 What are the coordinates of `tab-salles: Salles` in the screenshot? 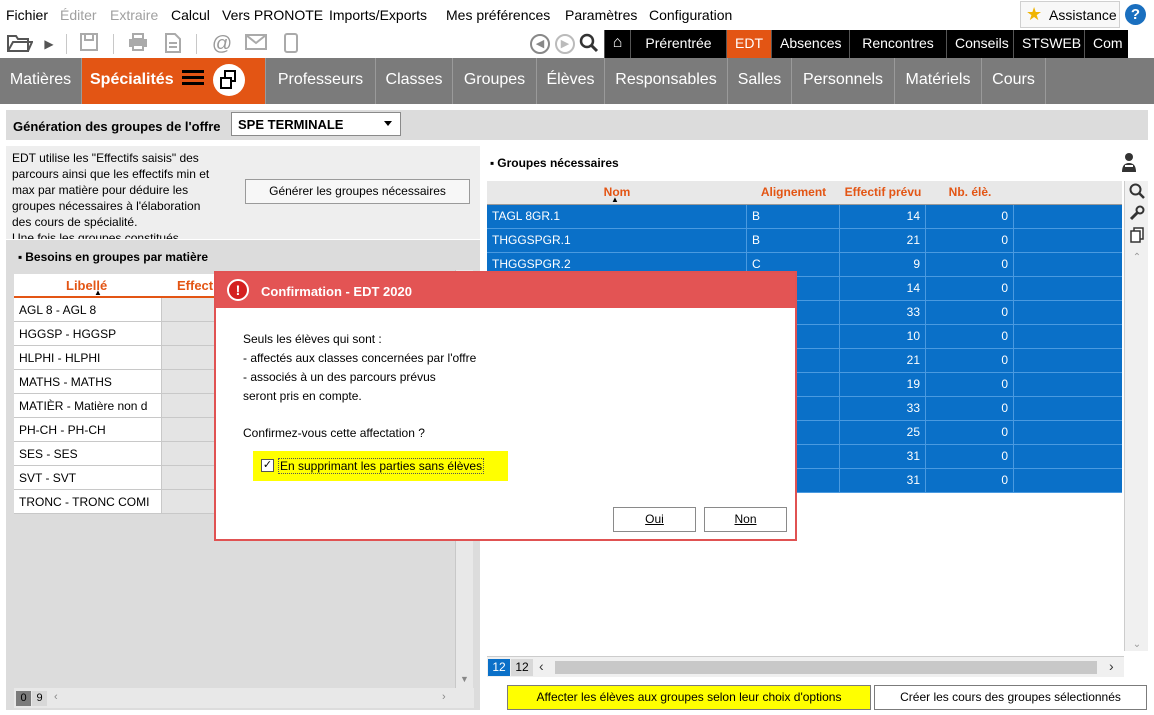 It's located at (760, 81).